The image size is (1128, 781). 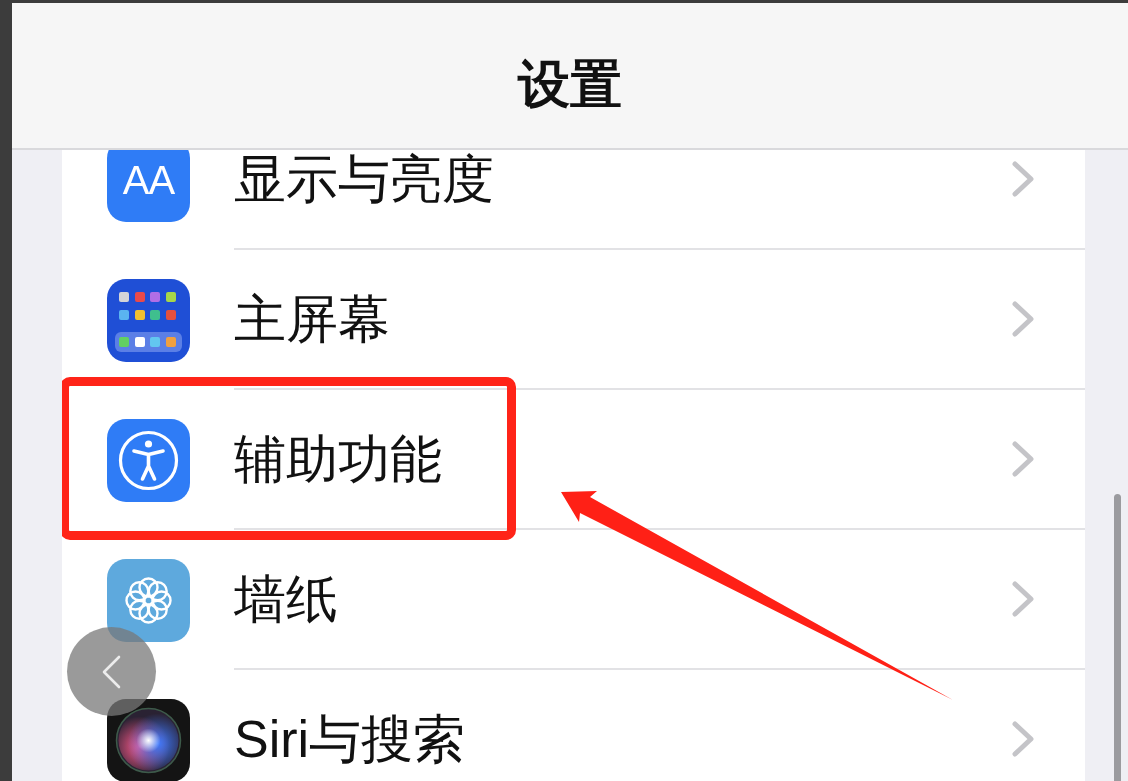 I want to click on page-title: 设置, so click(x=570, y=85).